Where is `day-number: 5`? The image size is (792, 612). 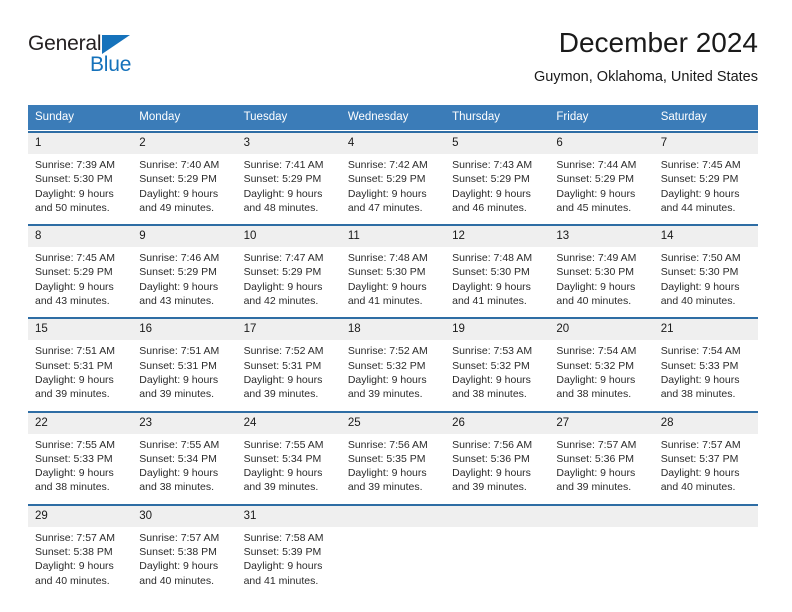
day-number: 5 is located at coordinates (497, 143).